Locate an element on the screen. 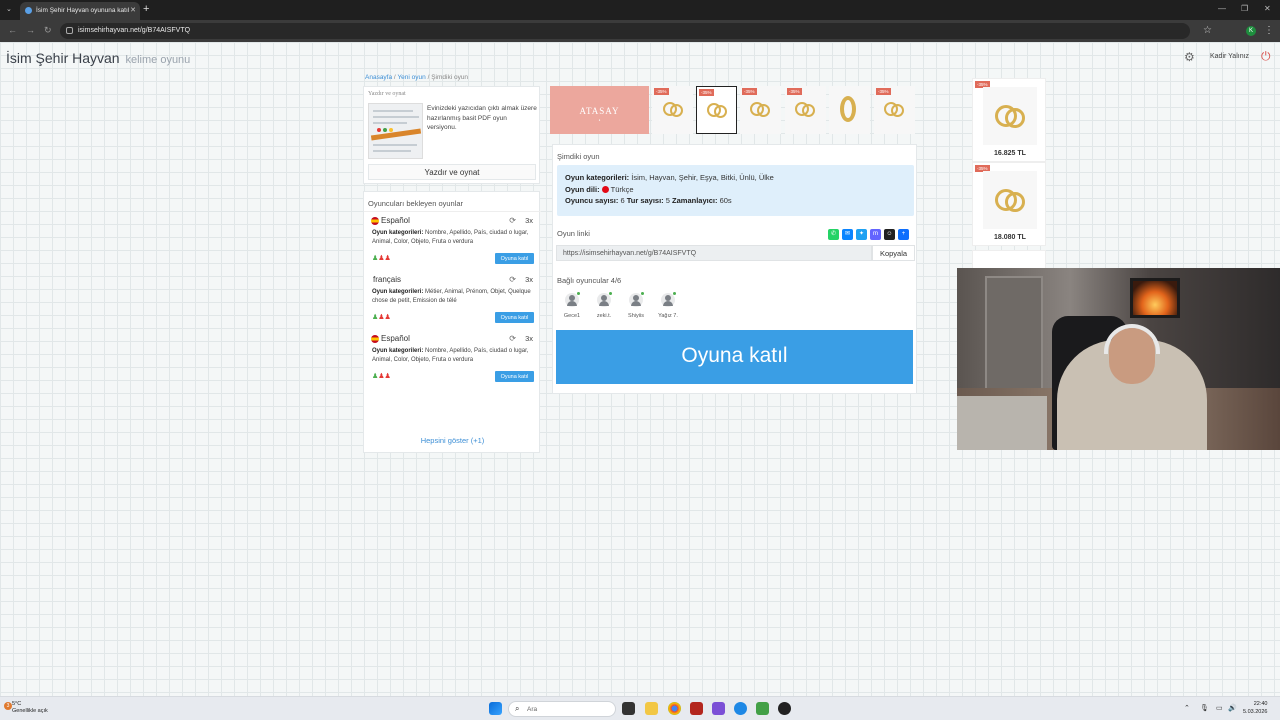  breadcrumb: Anasayfa / Yeni oyun / Şimdiki oyun is located at coordinates (416, 77).